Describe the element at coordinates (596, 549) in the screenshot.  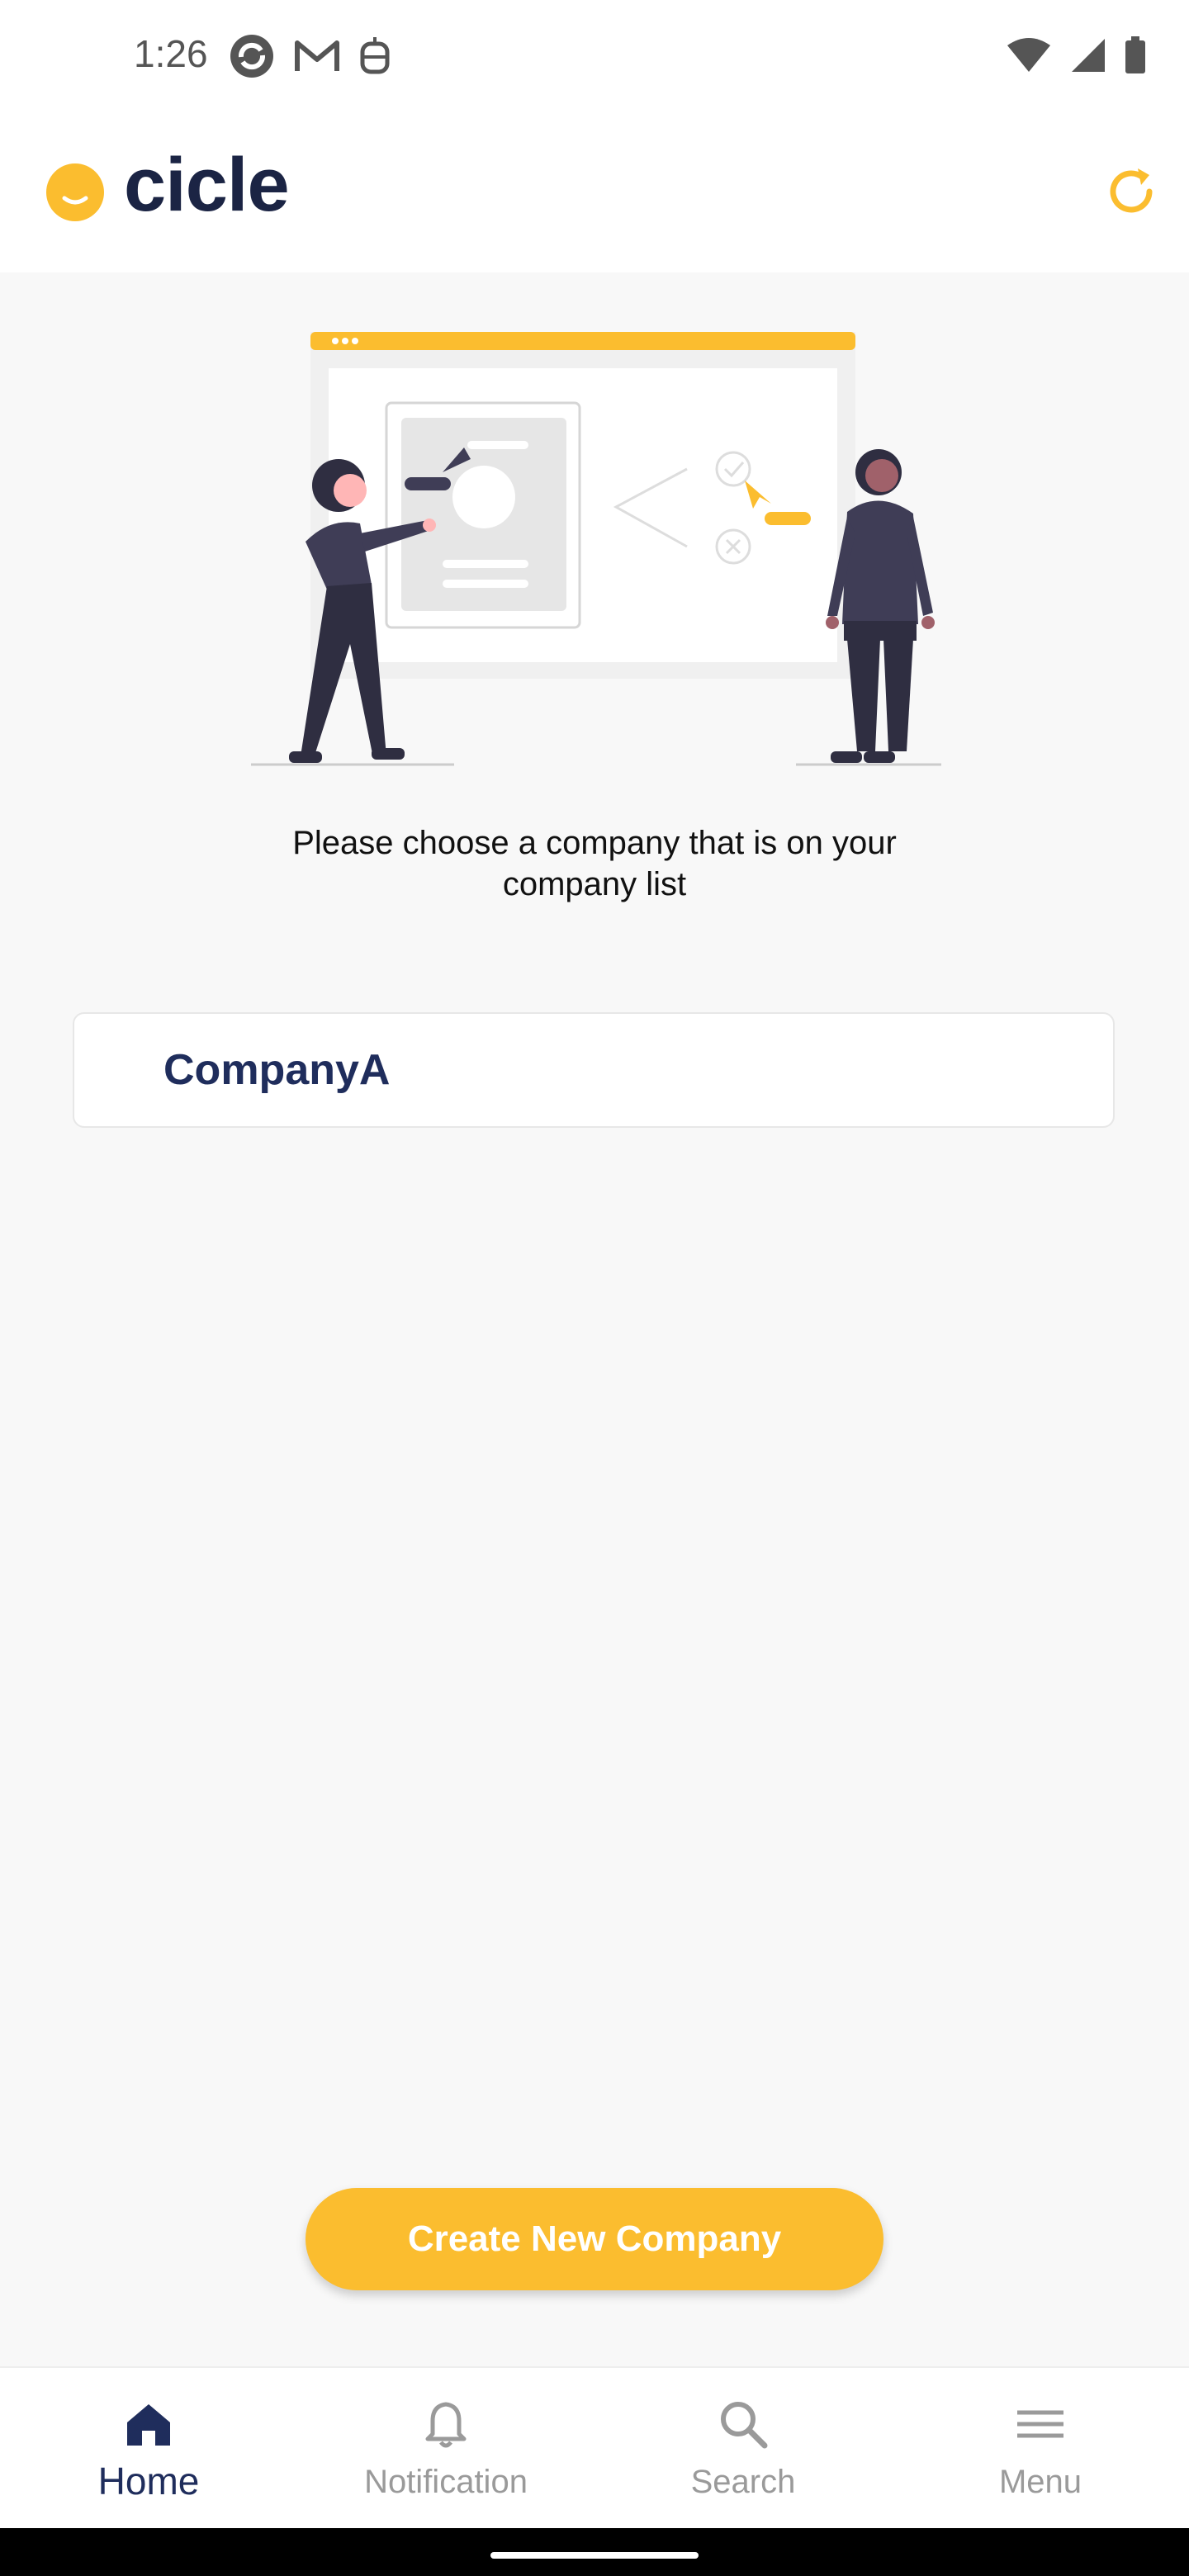
I see `choose-company-illustration` at that location.